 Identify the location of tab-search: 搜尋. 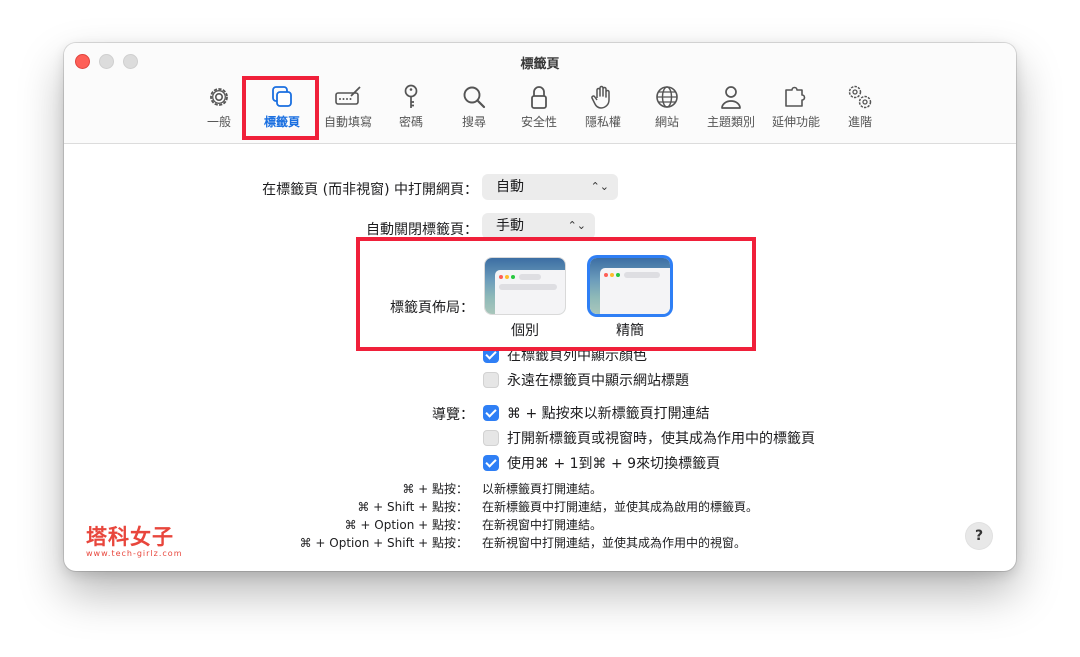
(474, 107).